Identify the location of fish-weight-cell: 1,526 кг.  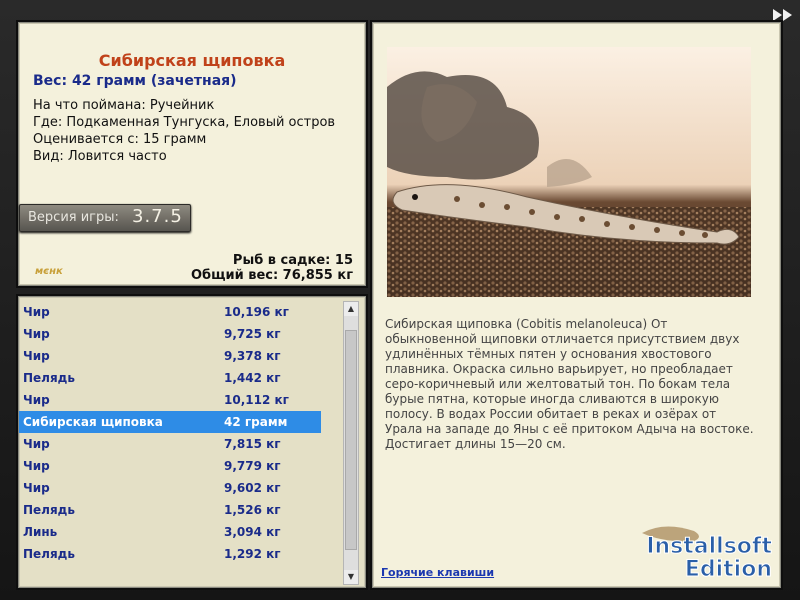
(252, 510).